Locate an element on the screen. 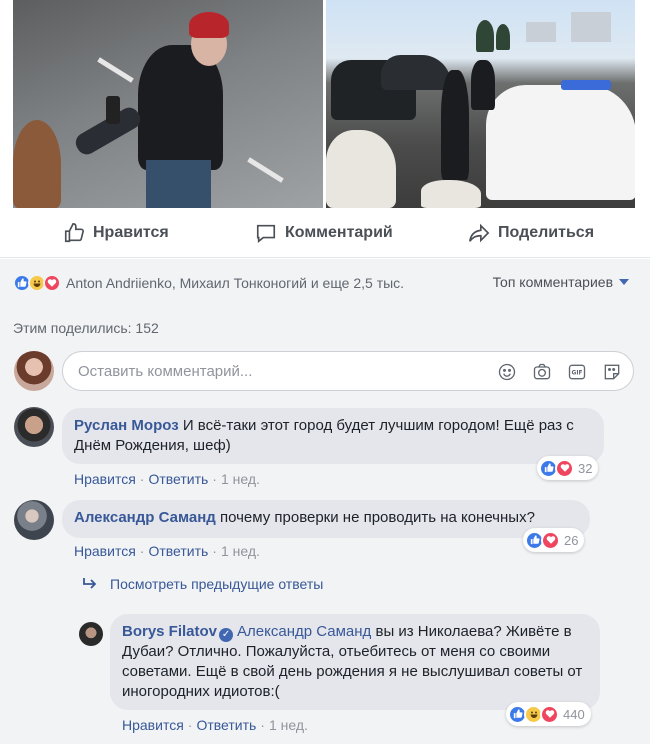 The width and height of the screenshot is (650, 744). gif-icon: GIF is located at coordinates (577, 372).